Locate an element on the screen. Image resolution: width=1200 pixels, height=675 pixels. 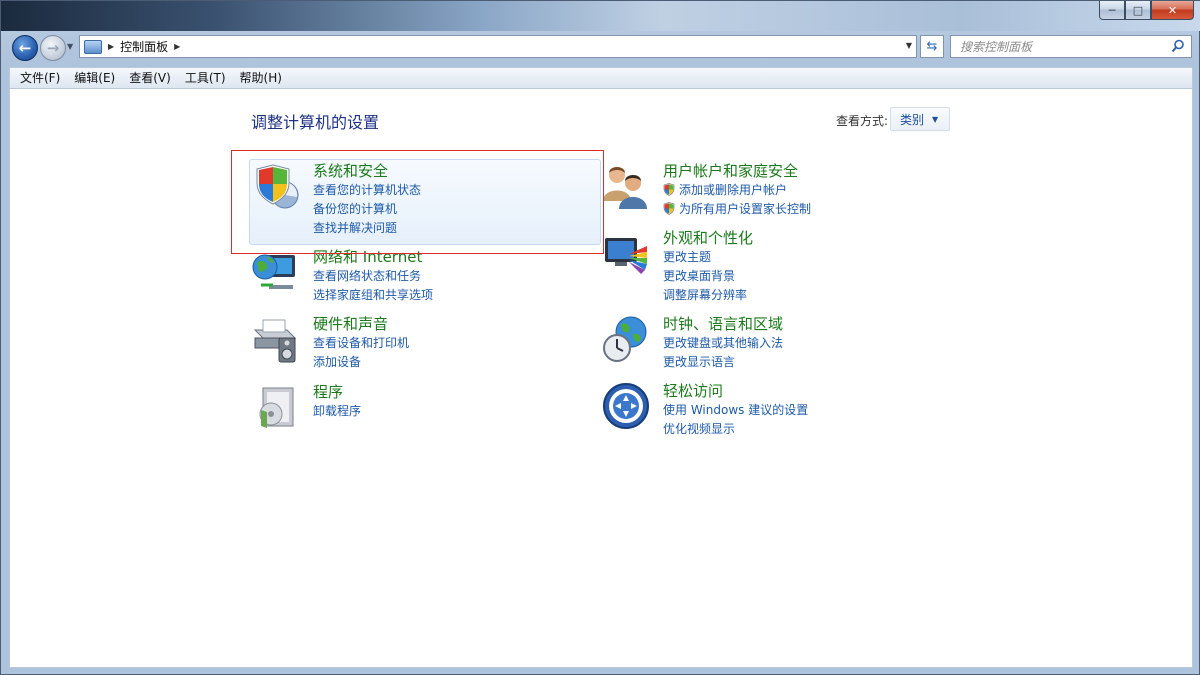
address-dropdown-icon: ▼ is located at coordinates (909, 45).